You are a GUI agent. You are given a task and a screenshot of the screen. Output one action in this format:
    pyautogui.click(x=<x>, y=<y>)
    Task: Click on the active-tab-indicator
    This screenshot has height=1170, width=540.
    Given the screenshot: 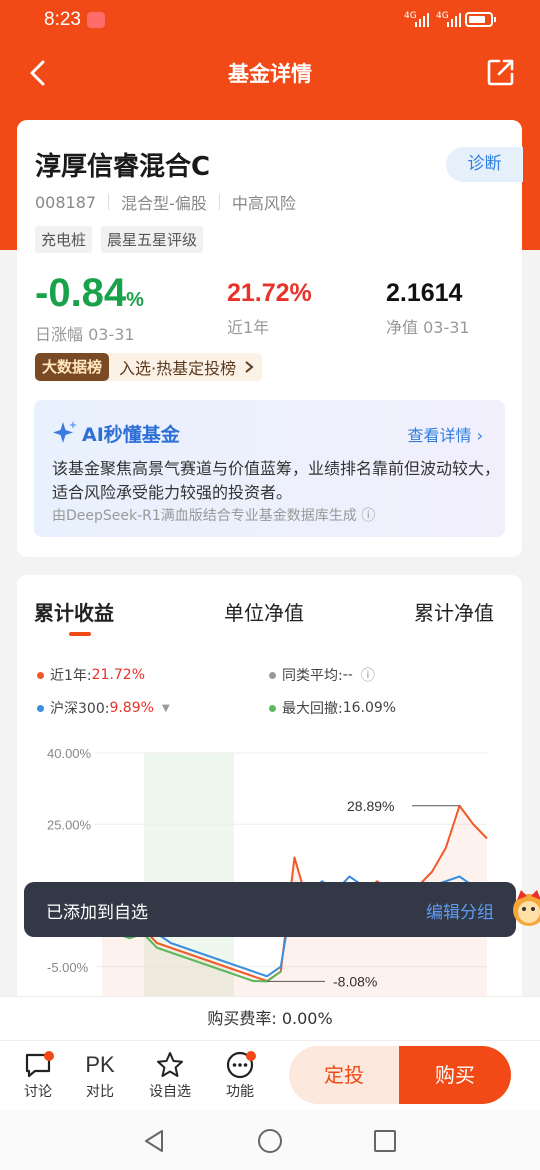 What is the action you would take?
    pyautogui.click(x=80, y=634)
    